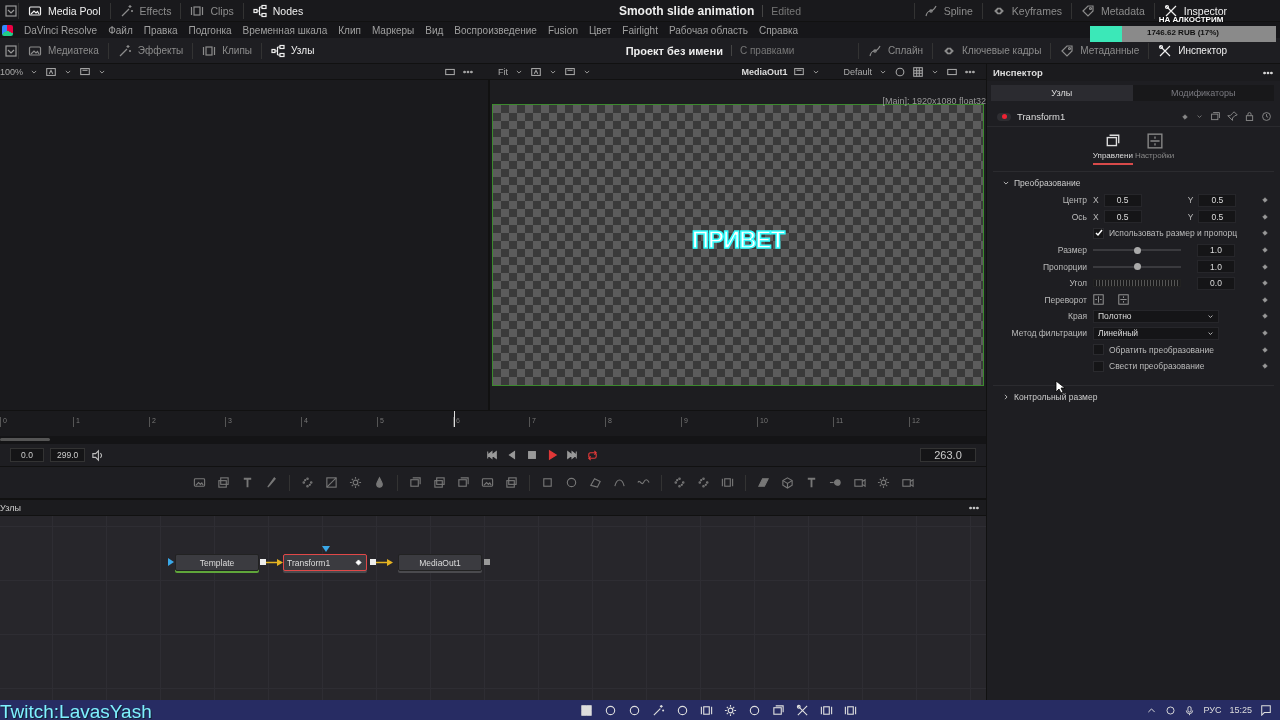  Describe the element at coordinates (211, 10) in the screenshot. I see `panel-button: Clips` at that location.